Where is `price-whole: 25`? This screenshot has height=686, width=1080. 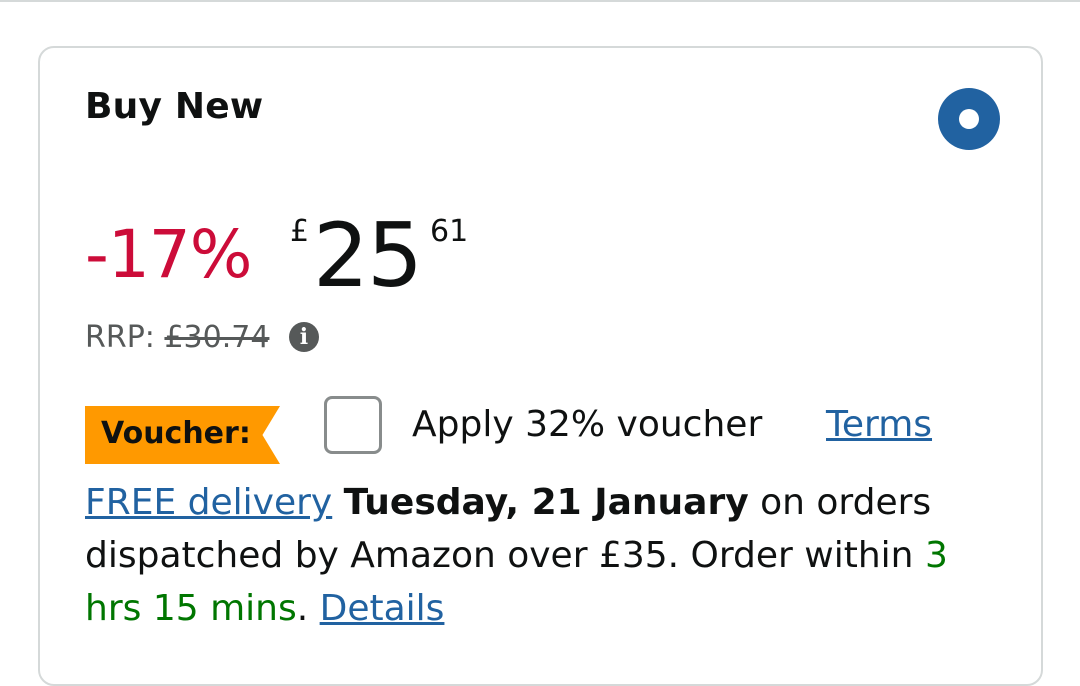
price-whole: 25 is located at coordinates (368, 255).